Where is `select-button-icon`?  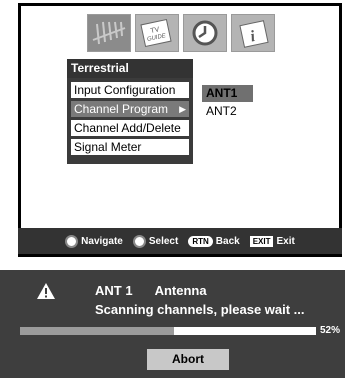 select-button-icon is located at coordinates (139, 241).